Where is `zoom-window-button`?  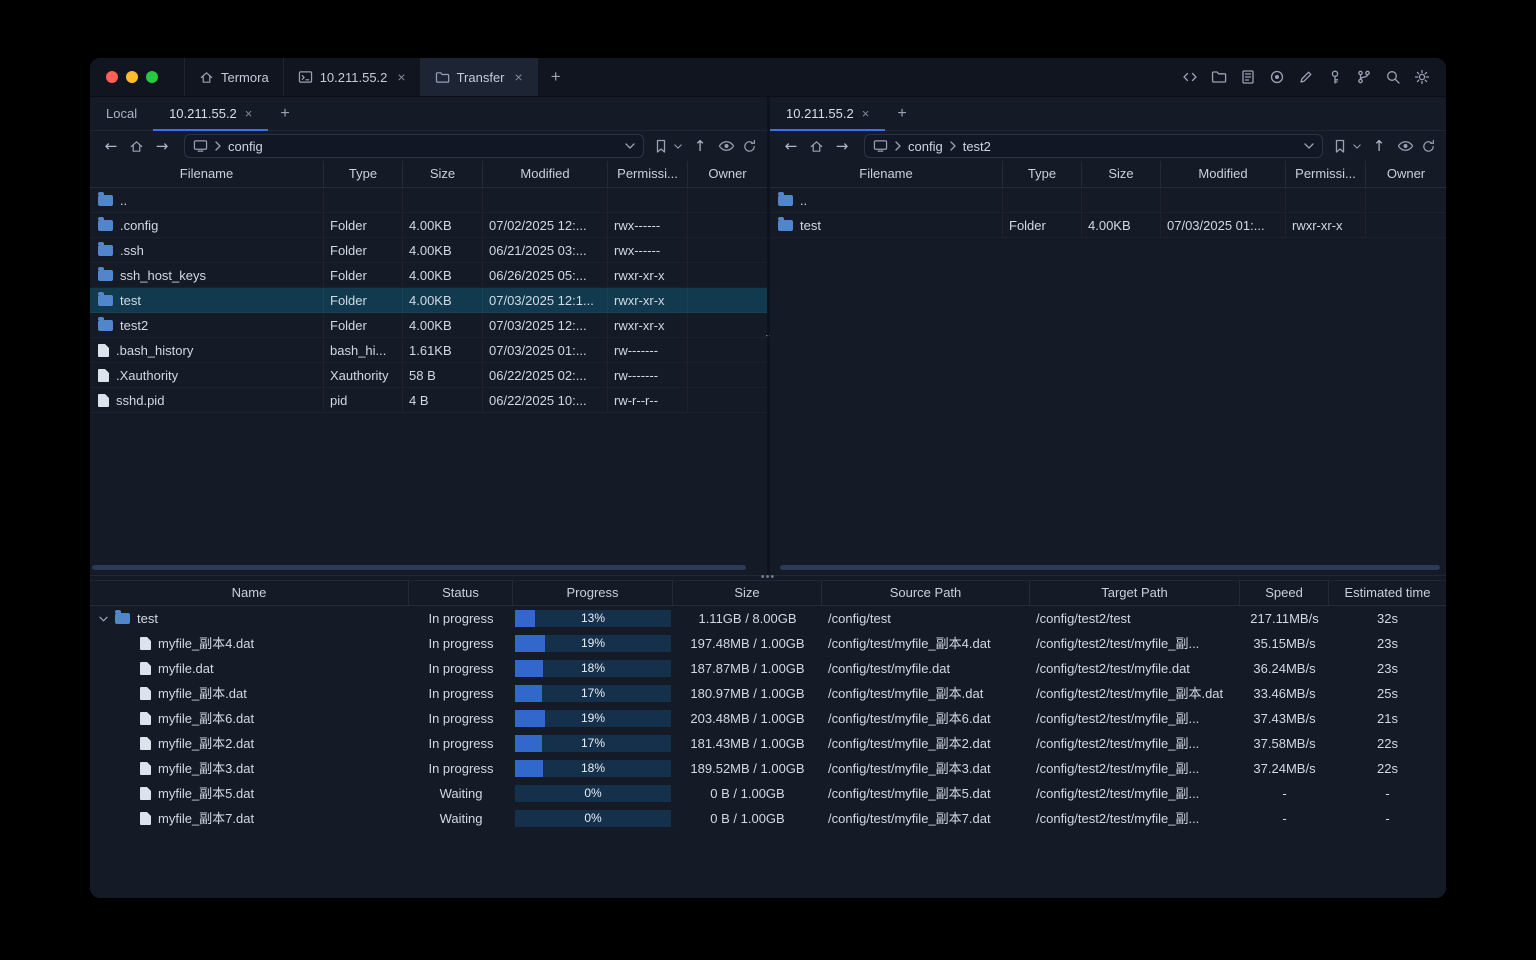 zoom-window-button is located at coordinates (152, 77).